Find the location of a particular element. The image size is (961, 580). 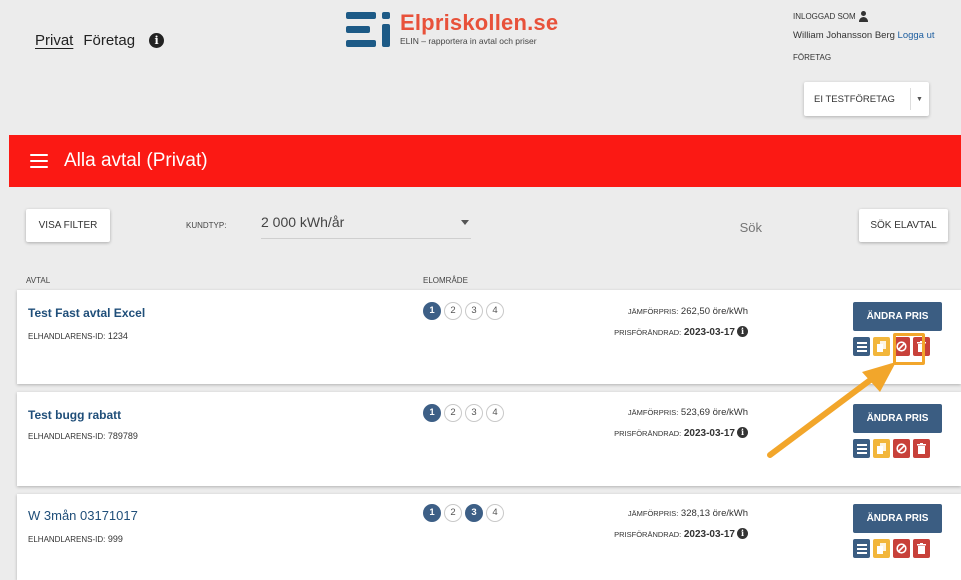

chevron-down-icon: ▼ is located at coordinates (919, 99).